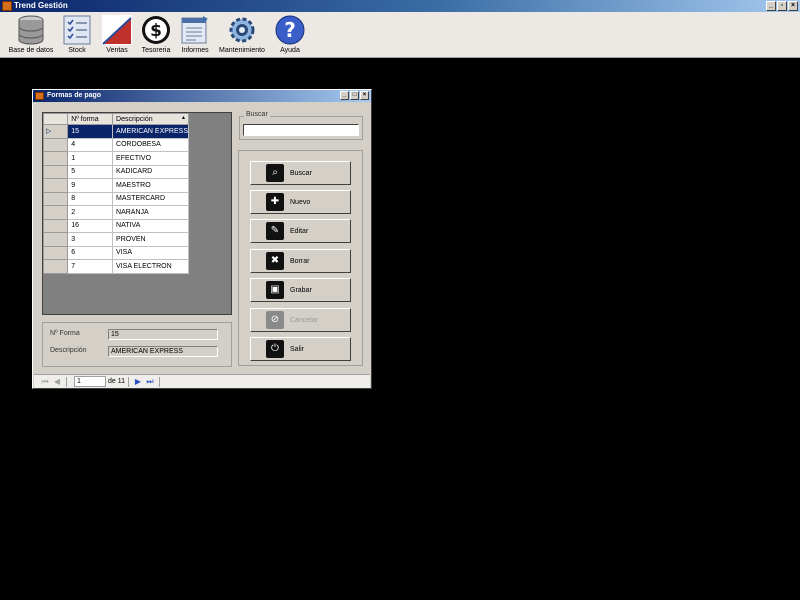 The width and height of the screenshot is (800, 600). What do you see at coordinates (57, 382) in the screenshot?
I see `previous-record-icon: ◀` at bounding box center [57, 382].